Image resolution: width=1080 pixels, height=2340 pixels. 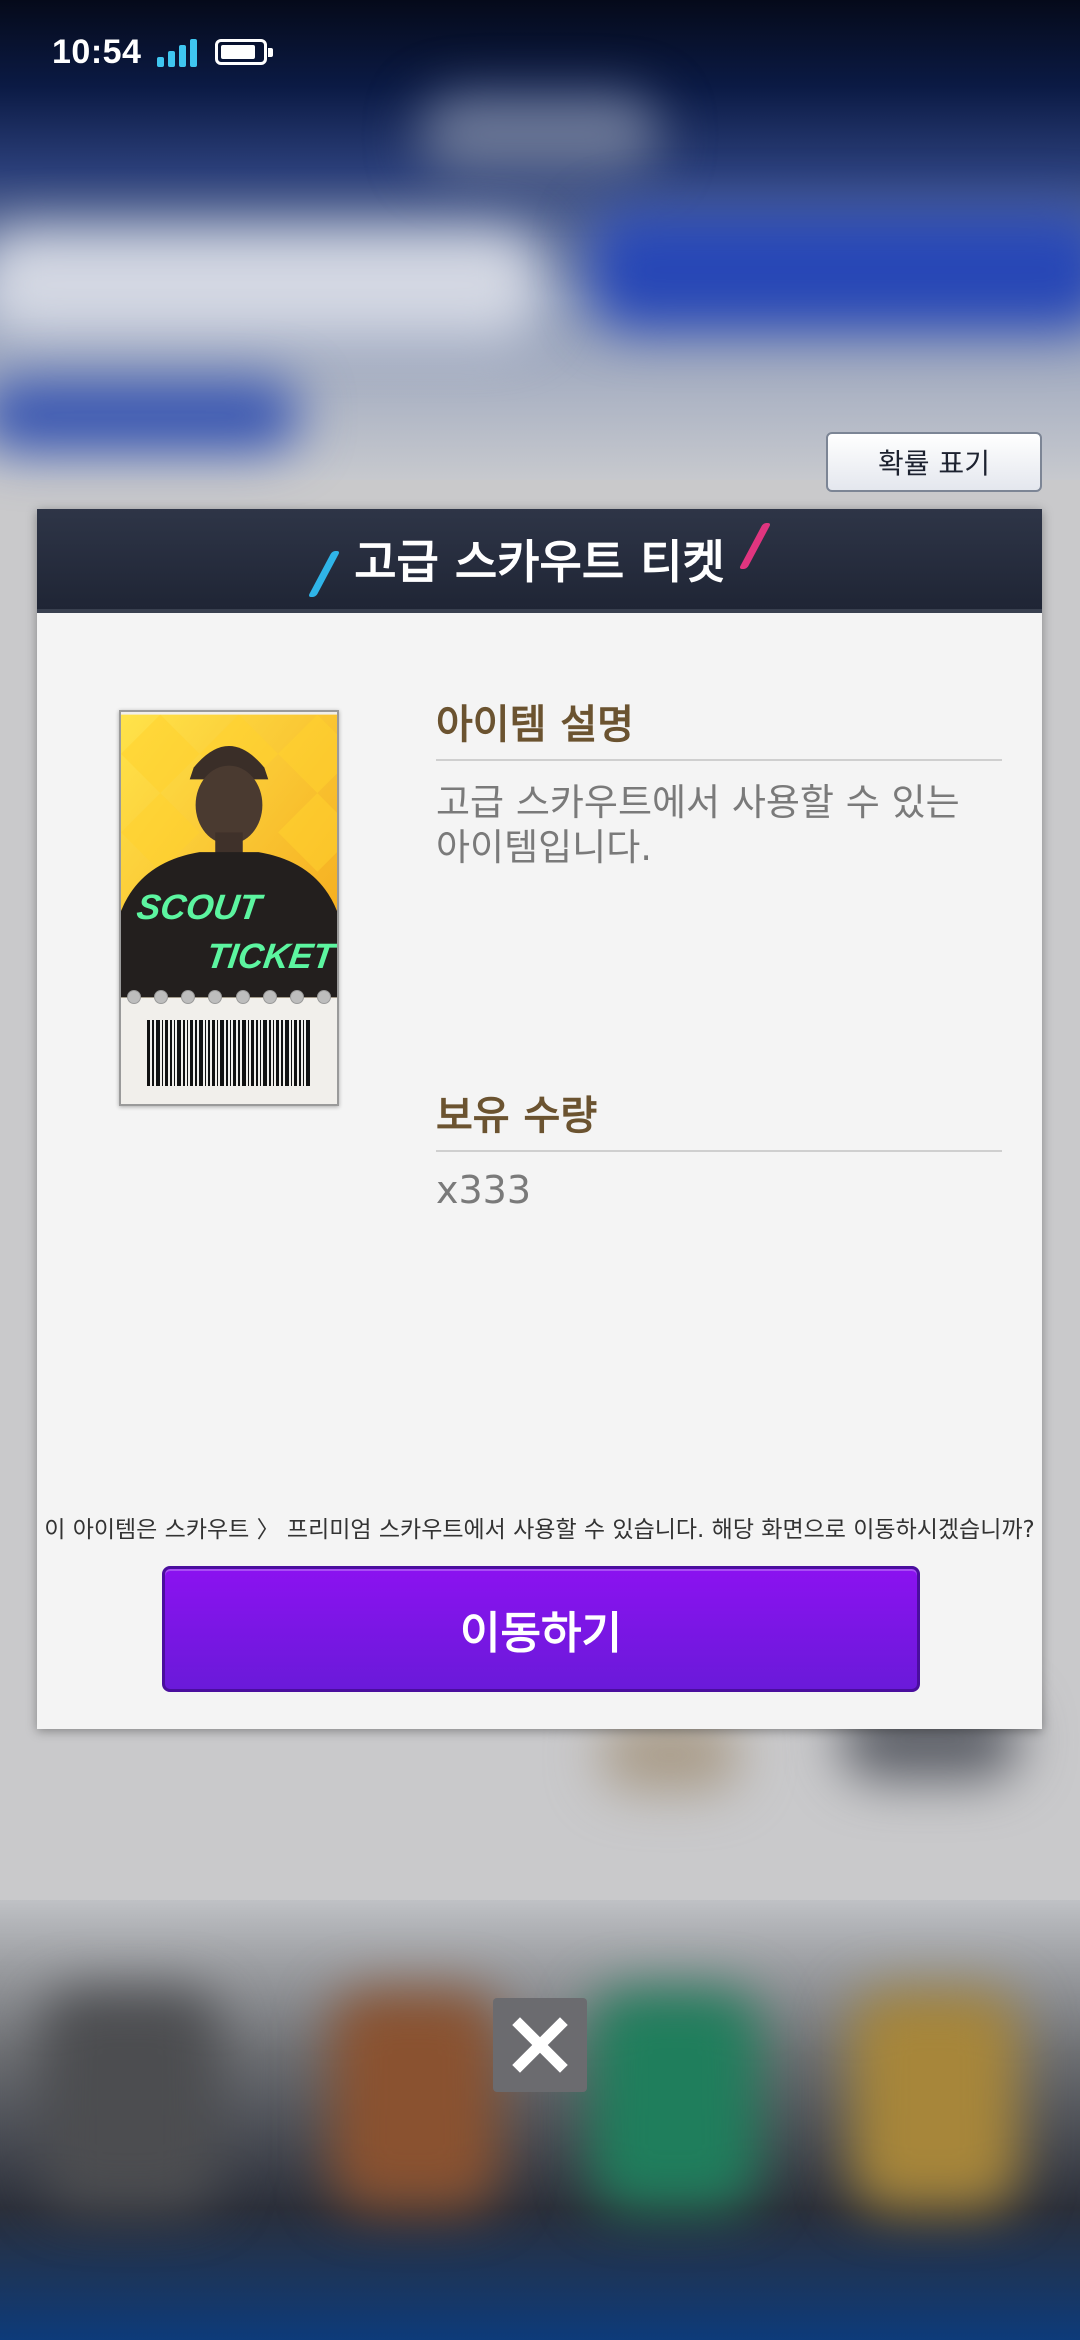 I want to click on quantity-heading: 보유 수량, so click(x=517, y=1116).